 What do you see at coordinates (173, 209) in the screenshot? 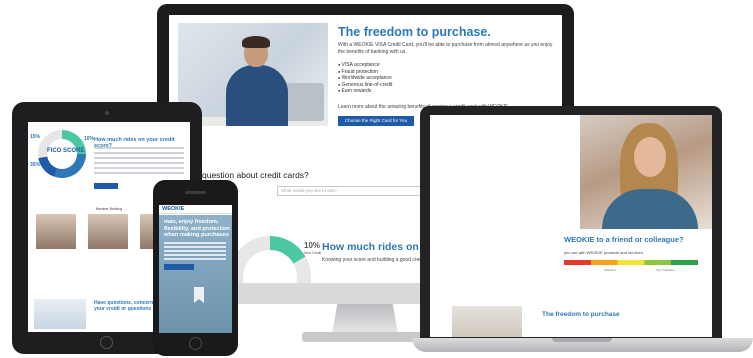
I see `brand-logo: WEOKIE` at bounding box center [173, 209].